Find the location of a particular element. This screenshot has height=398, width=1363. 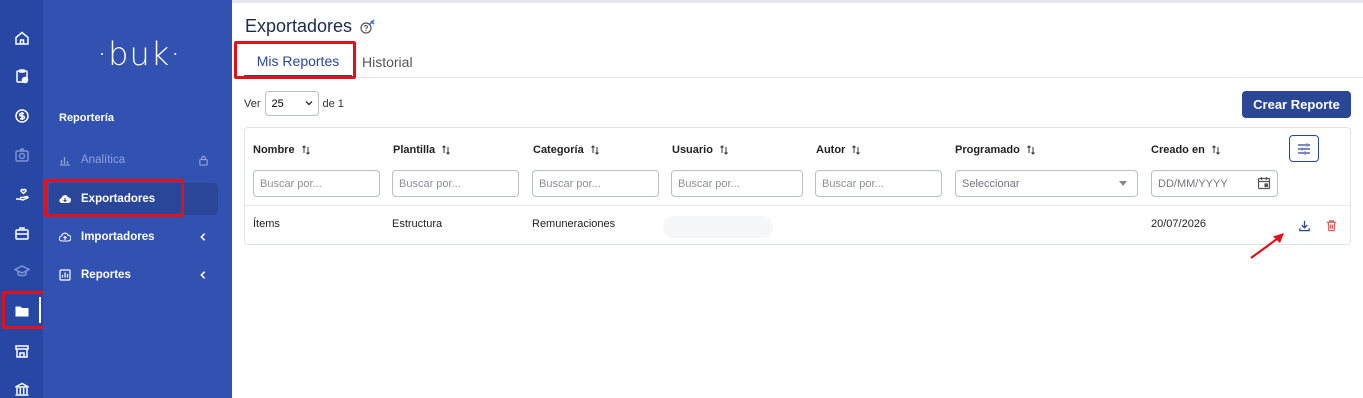

report-icon is located at coordinates (65, 275).